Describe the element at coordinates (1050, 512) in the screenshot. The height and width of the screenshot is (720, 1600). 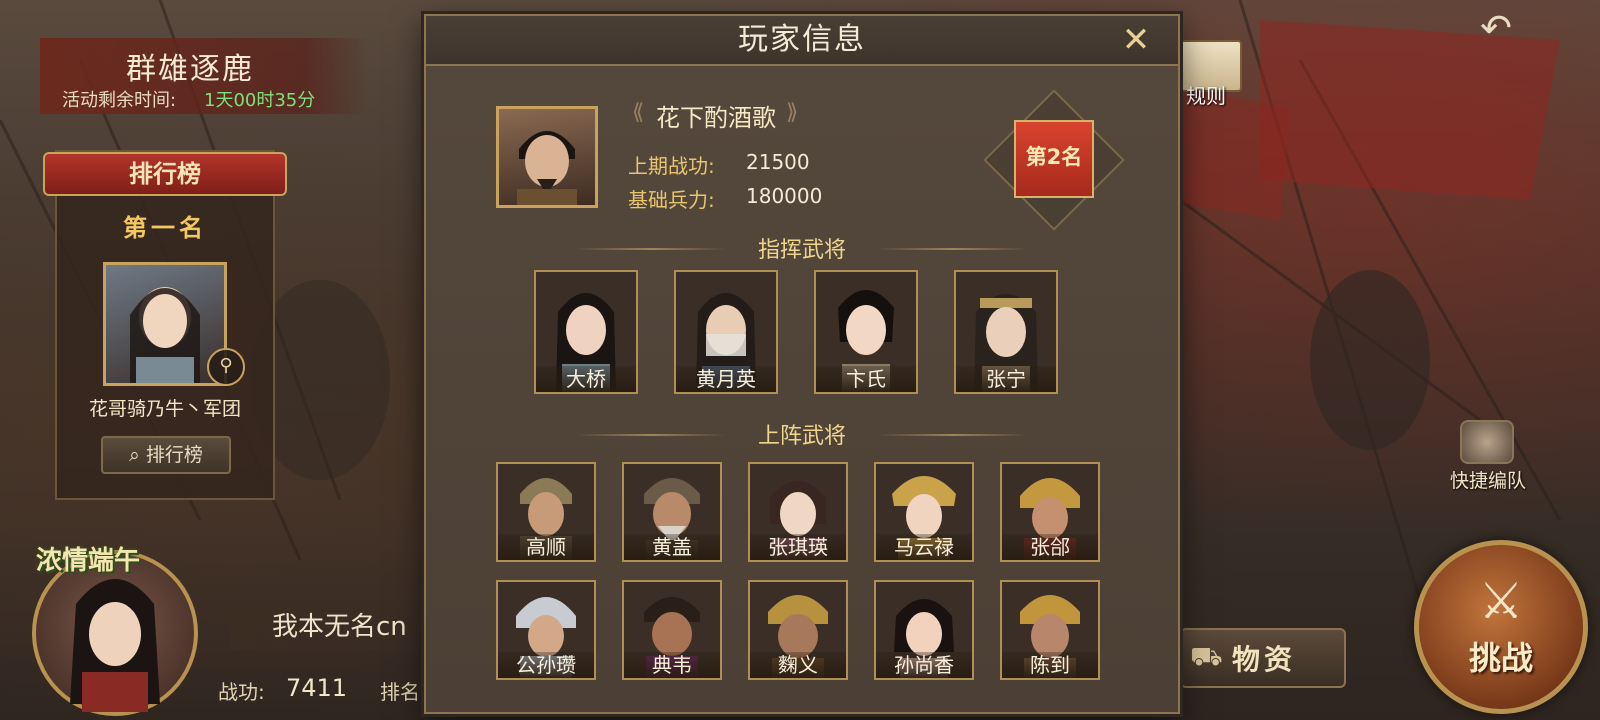
I see `deployed-general-card: 张郃` at that location.